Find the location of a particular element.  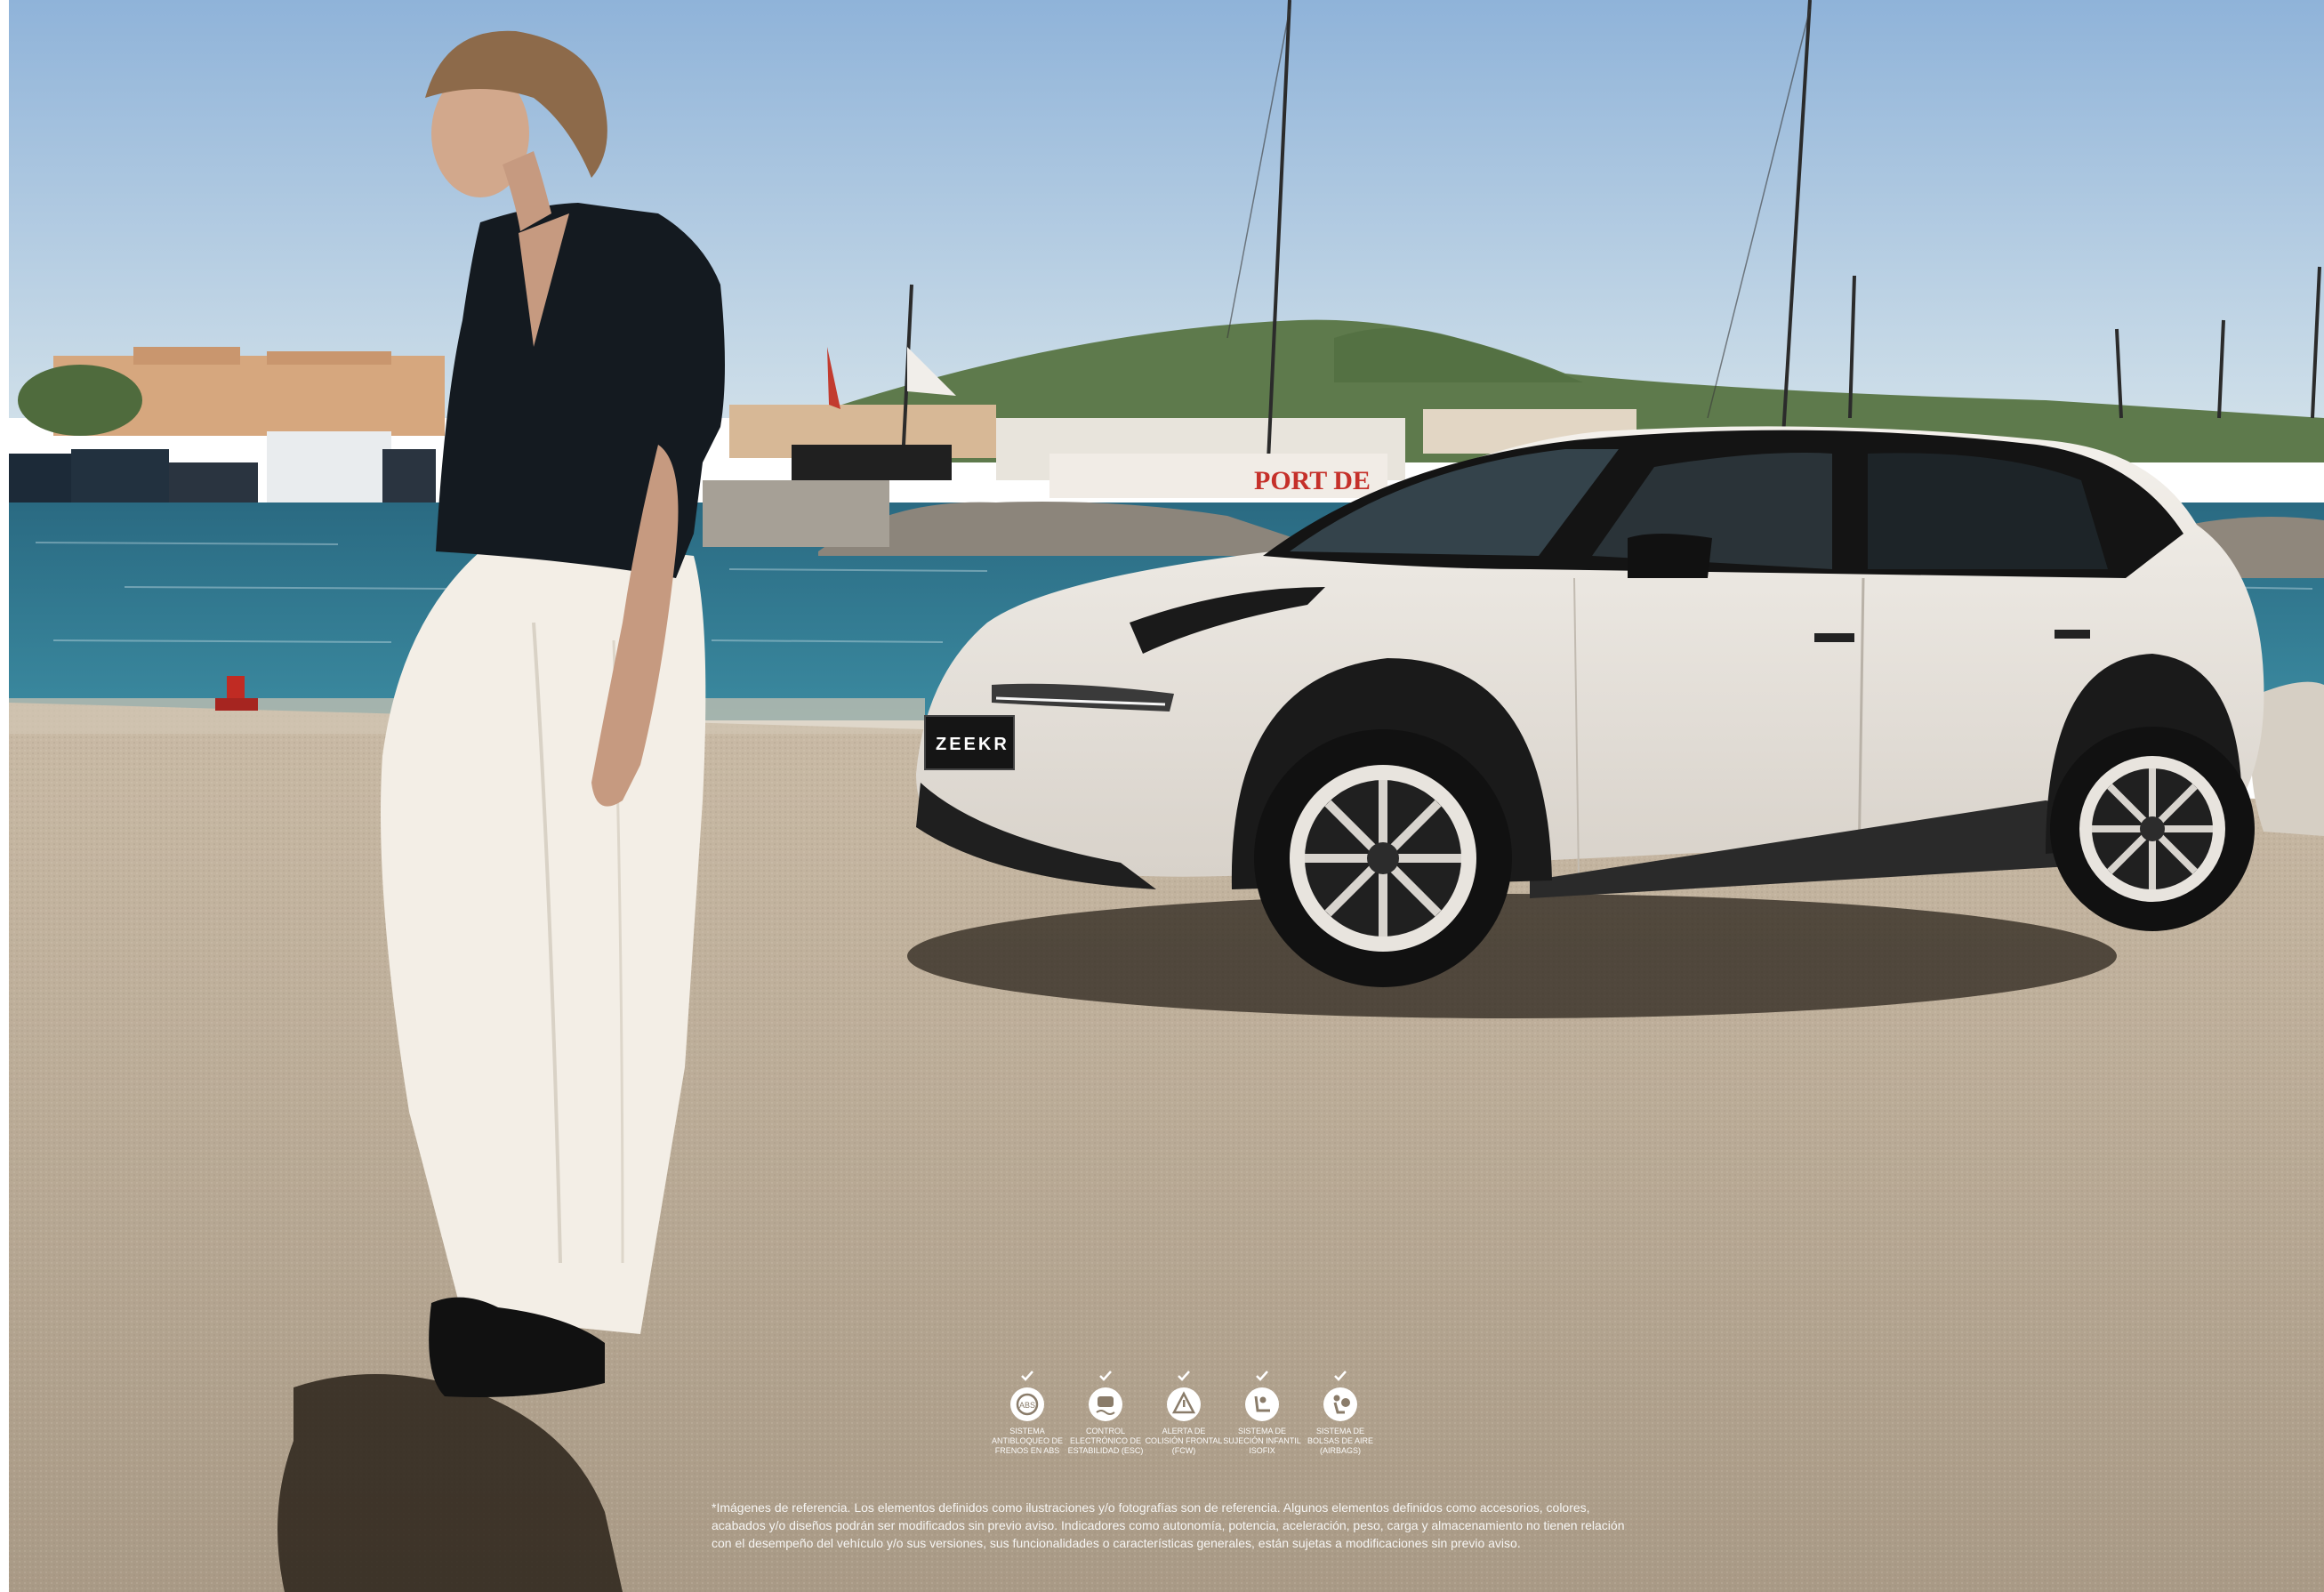

collision-alert-icon is located at coordinates (1184, 1404).